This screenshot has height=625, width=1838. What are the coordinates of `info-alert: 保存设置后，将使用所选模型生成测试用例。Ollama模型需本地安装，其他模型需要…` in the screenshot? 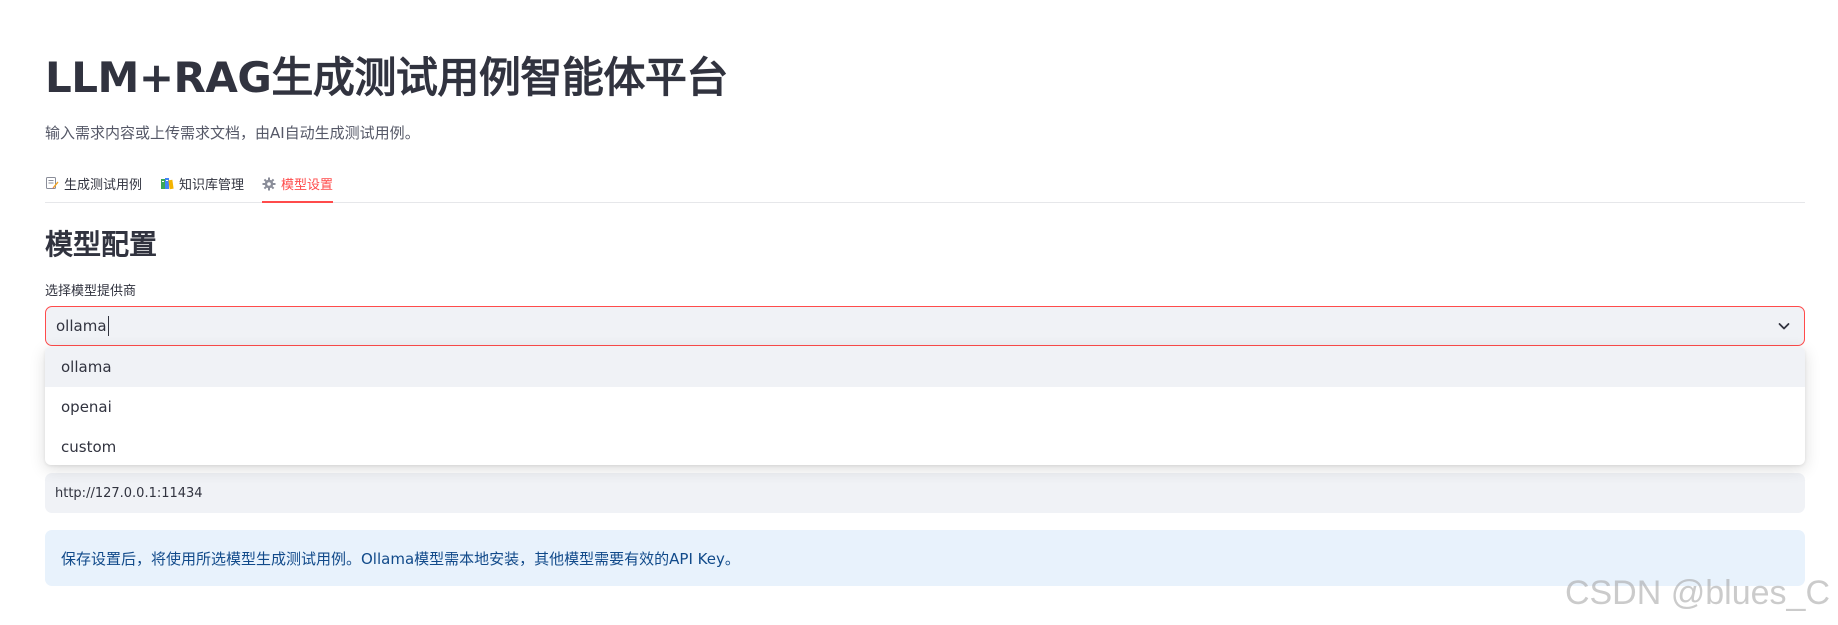 It's located at (925, 558).